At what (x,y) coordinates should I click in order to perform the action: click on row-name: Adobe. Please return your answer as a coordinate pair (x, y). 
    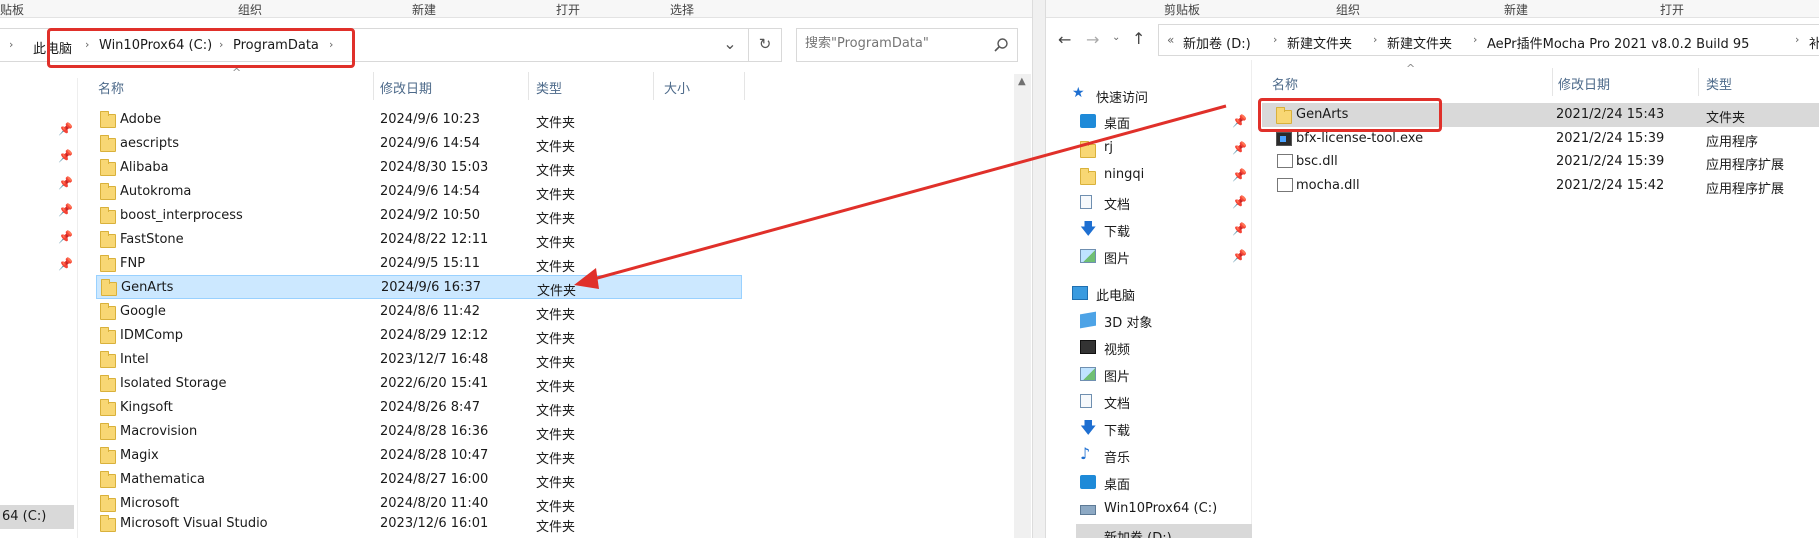
    Looking at the image, I should click on (141, 119).